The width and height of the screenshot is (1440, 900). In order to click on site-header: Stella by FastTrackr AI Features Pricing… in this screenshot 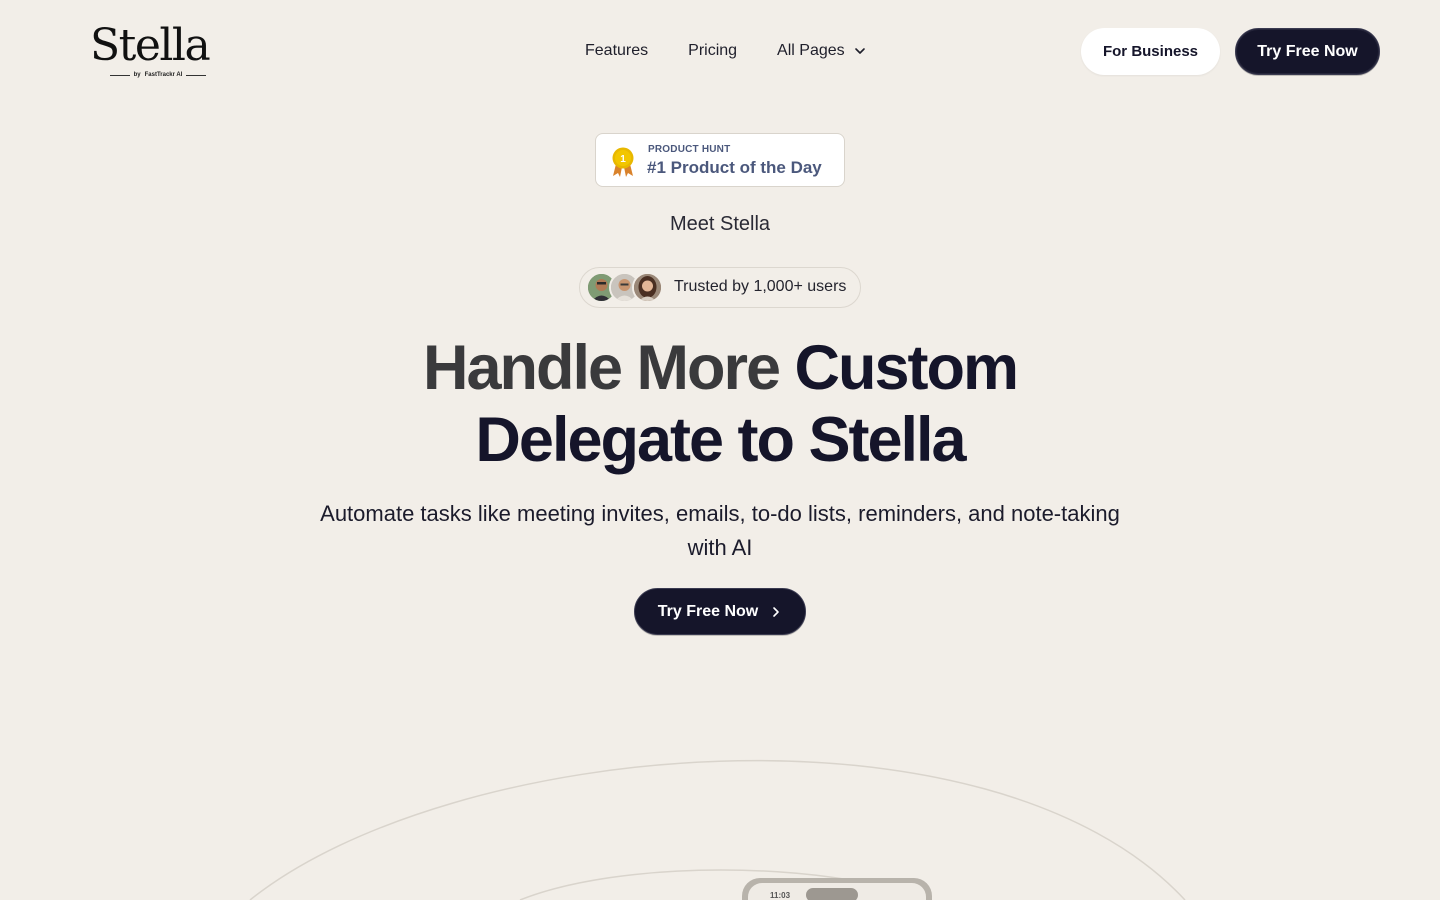, I will do `click(720, 52)`.